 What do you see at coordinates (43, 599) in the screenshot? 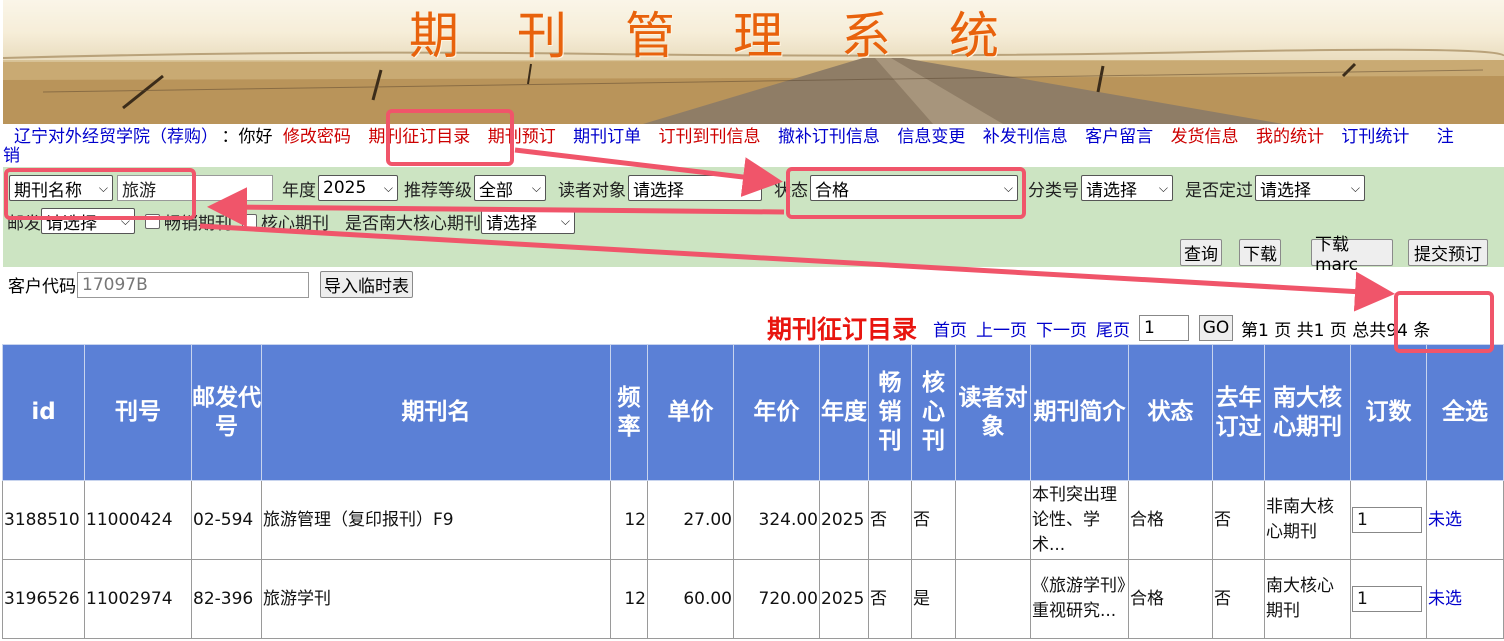
I see `cell-id: 3196526` at bounding box center [43, 599].